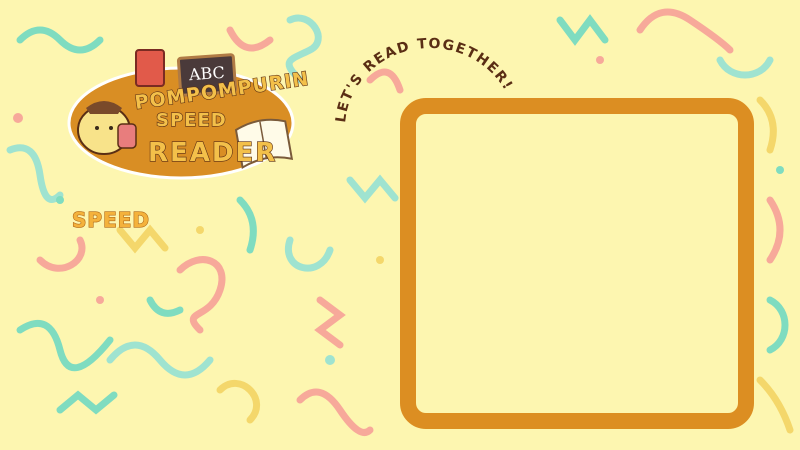 This screenshot has height=450, width=800. I want to click on logo-title-text: Reader, so click(212, 152).